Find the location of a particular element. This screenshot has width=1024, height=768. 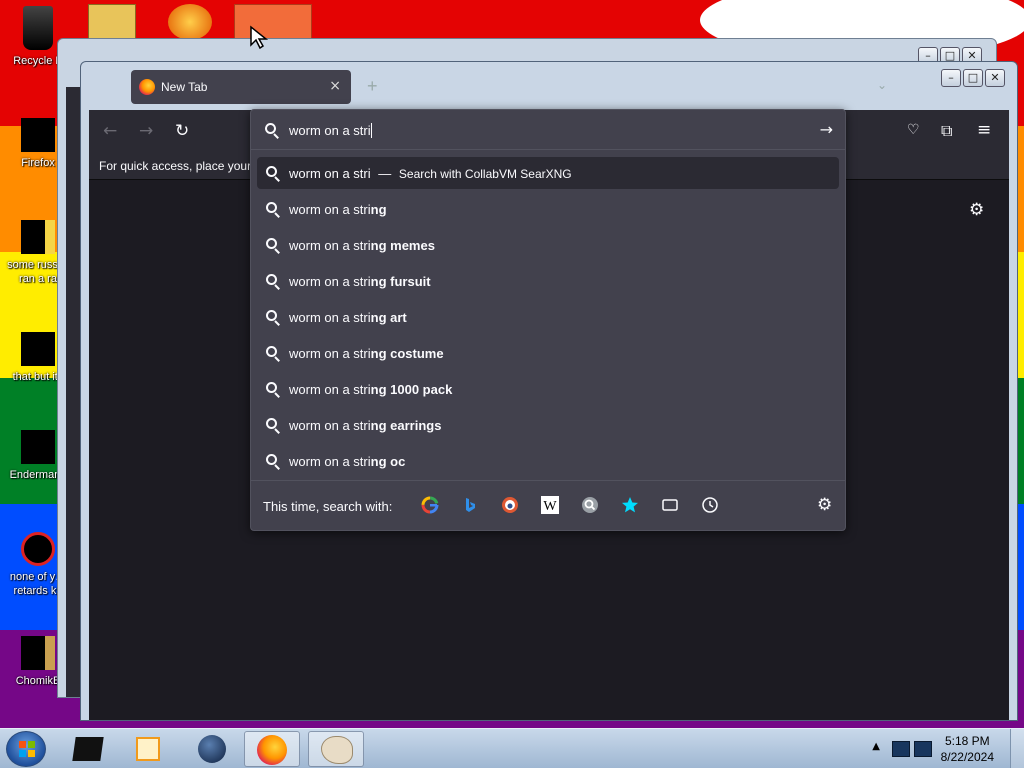

suggestion-completion: ng fursuit is located at coordinates (400, 281).